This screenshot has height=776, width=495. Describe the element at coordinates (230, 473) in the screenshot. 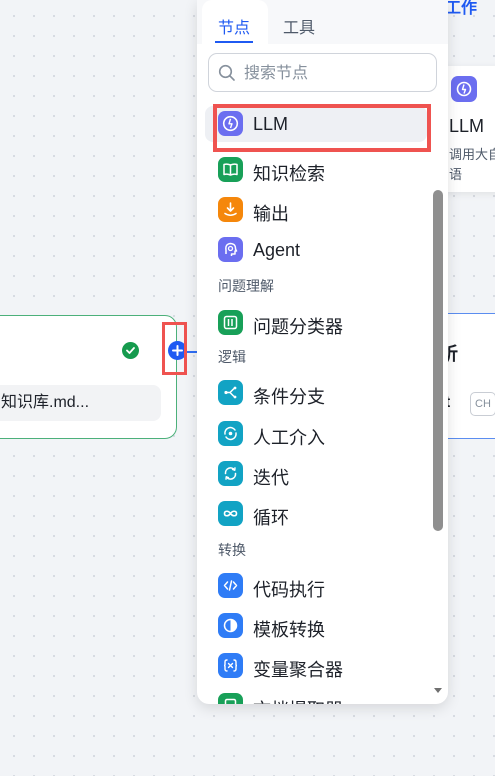

I see `iterate-icon` at that location.